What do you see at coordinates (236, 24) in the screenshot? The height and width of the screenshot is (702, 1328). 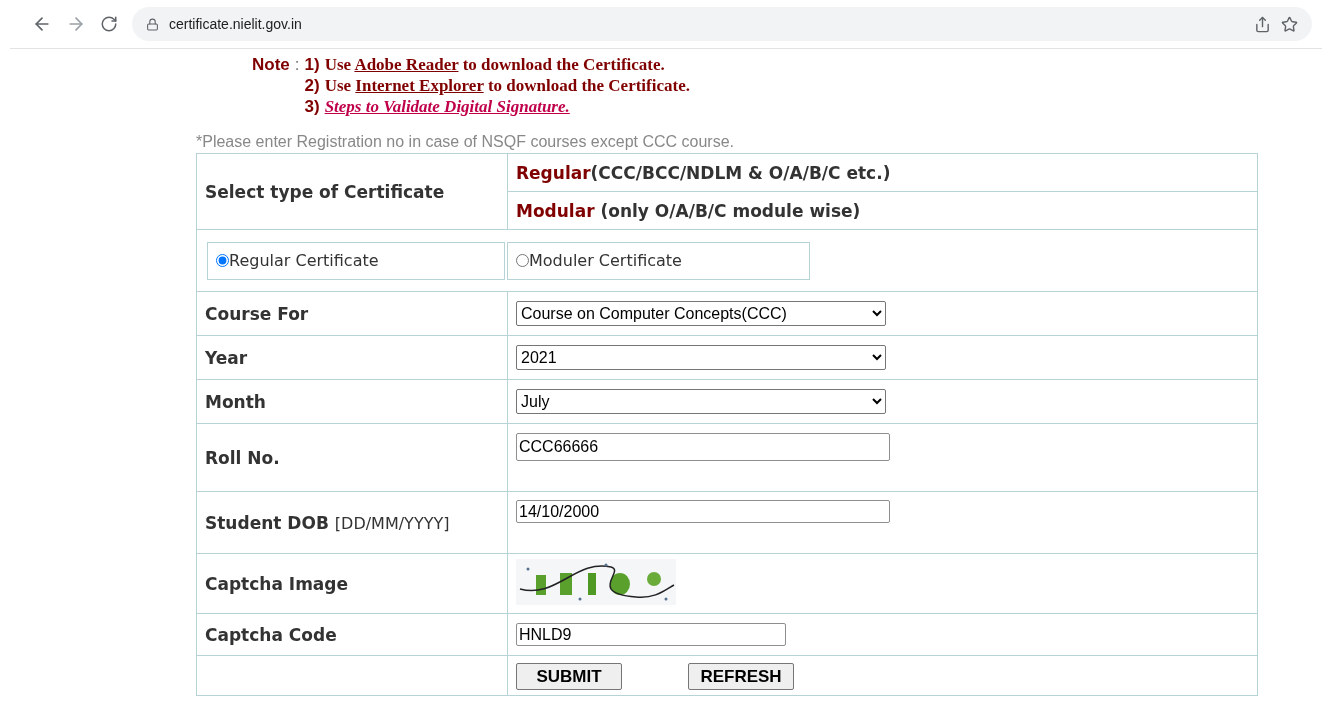 I see `url-text: certificate.nielit.gov.in` at bounding box center [236, 24].